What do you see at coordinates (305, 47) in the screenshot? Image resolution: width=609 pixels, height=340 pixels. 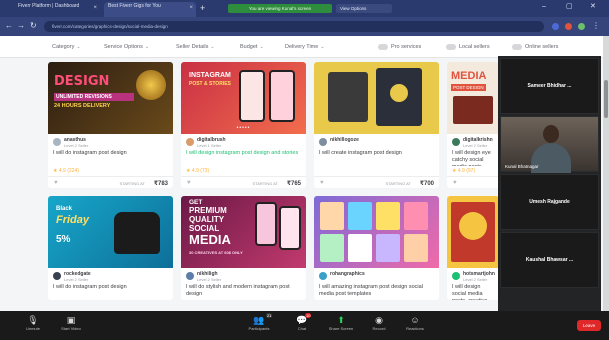 I see `filter-delivery-time: Delivery Time ⌄` at bounding box center [305, 47].